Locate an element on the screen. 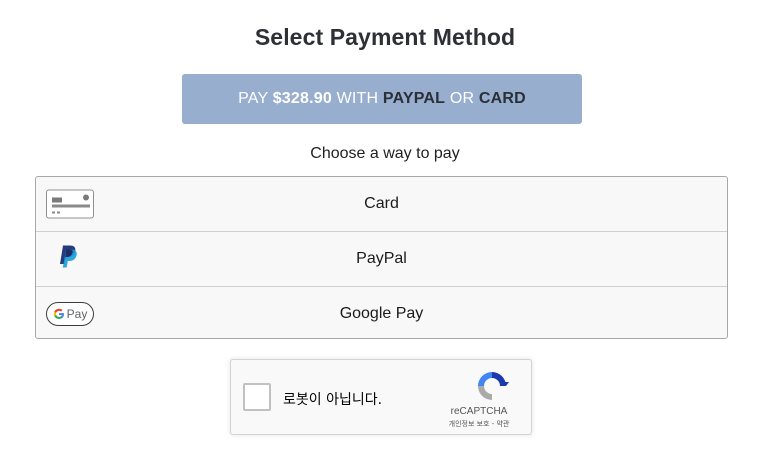  payment-subtitle: Choose a way to pay is located at coordinates (385, 153).